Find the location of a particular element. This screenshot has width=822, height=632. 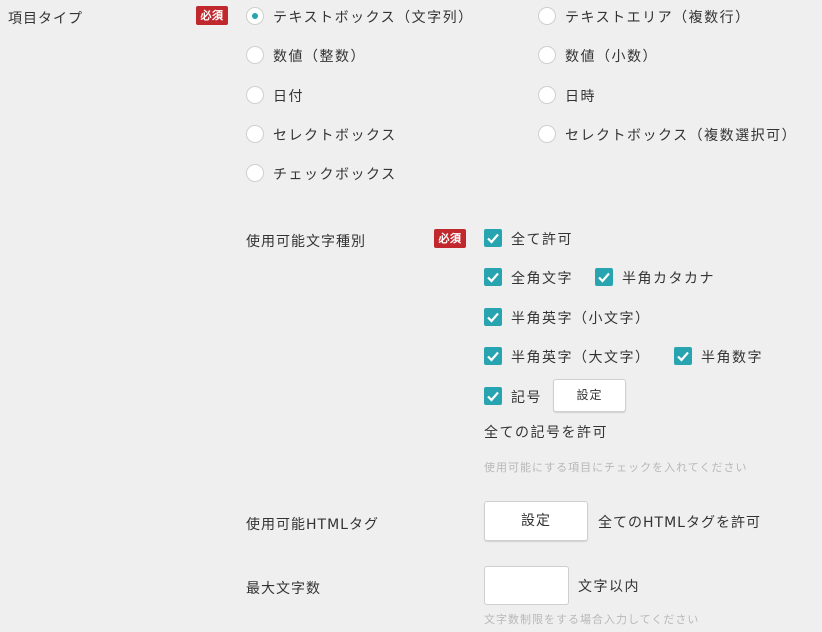

radio-label: セレクトボックス（複数選択可） is located at coordinates (681, 136).